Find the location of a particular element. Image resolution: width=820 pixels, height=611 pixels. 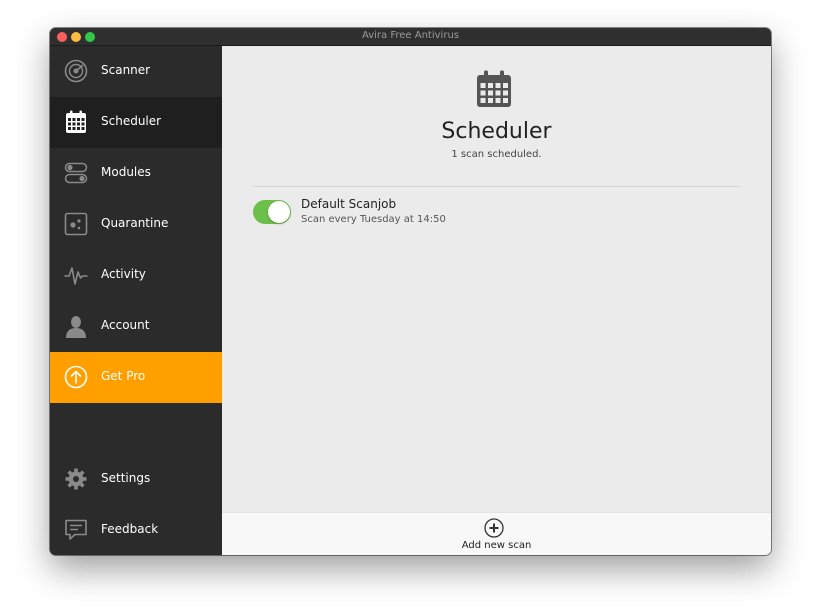

feedback-icon is located at coordinates (76, 530).